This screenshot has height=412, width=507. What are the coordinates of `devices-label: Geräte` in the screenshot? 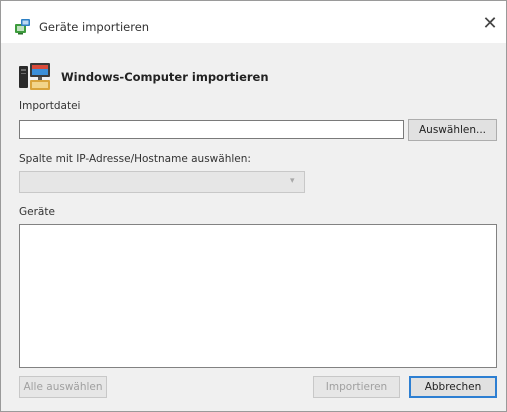 It's located at (37, 212).